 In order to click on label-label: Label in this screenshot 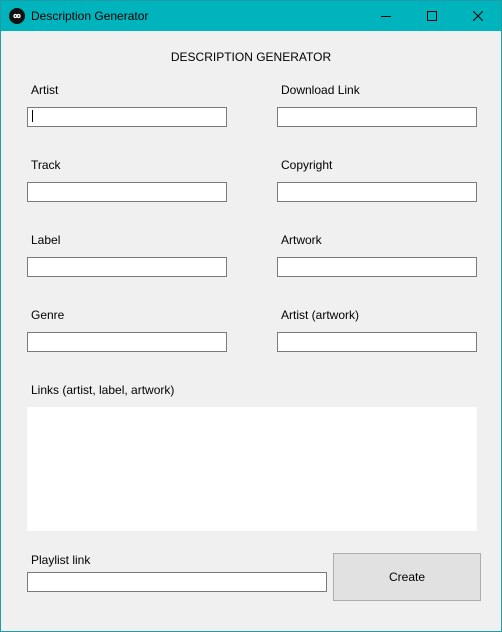, I will do `click(46, 240)`.